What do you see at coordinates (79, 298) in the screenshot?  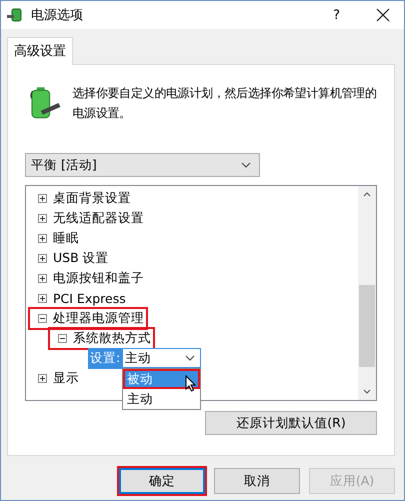 I see `tree-item: PCI Express` at bounding box center [79, 298].